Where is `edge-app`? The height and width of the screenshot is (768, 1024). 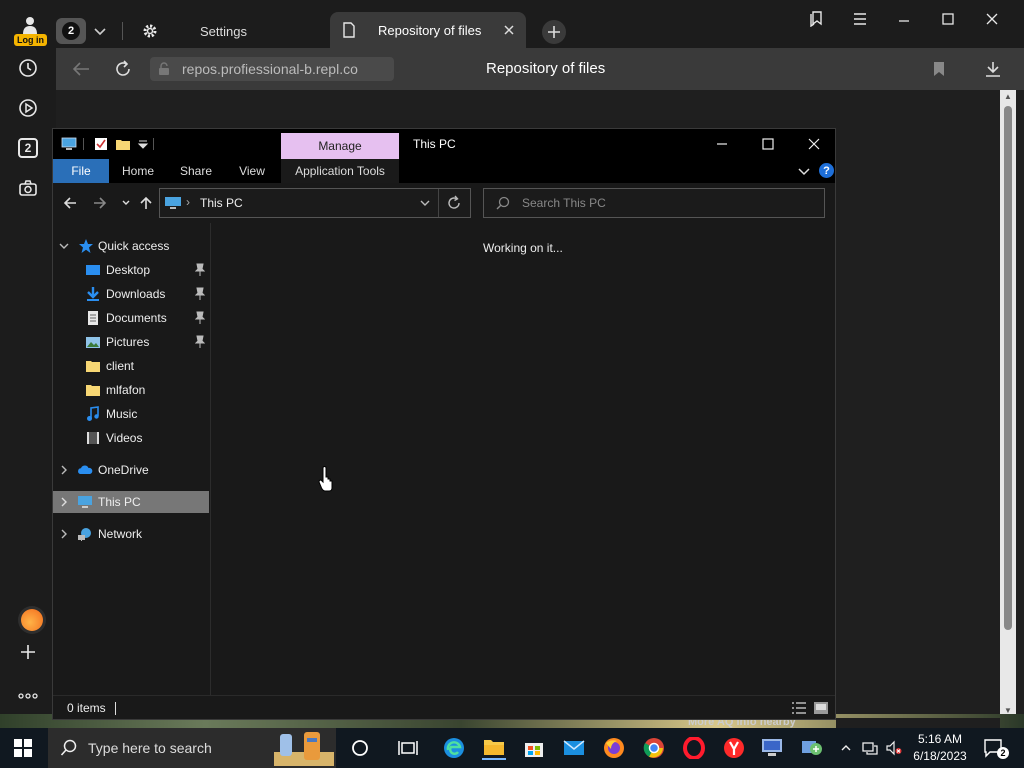
edge-app is located at coordinates (454, 748).